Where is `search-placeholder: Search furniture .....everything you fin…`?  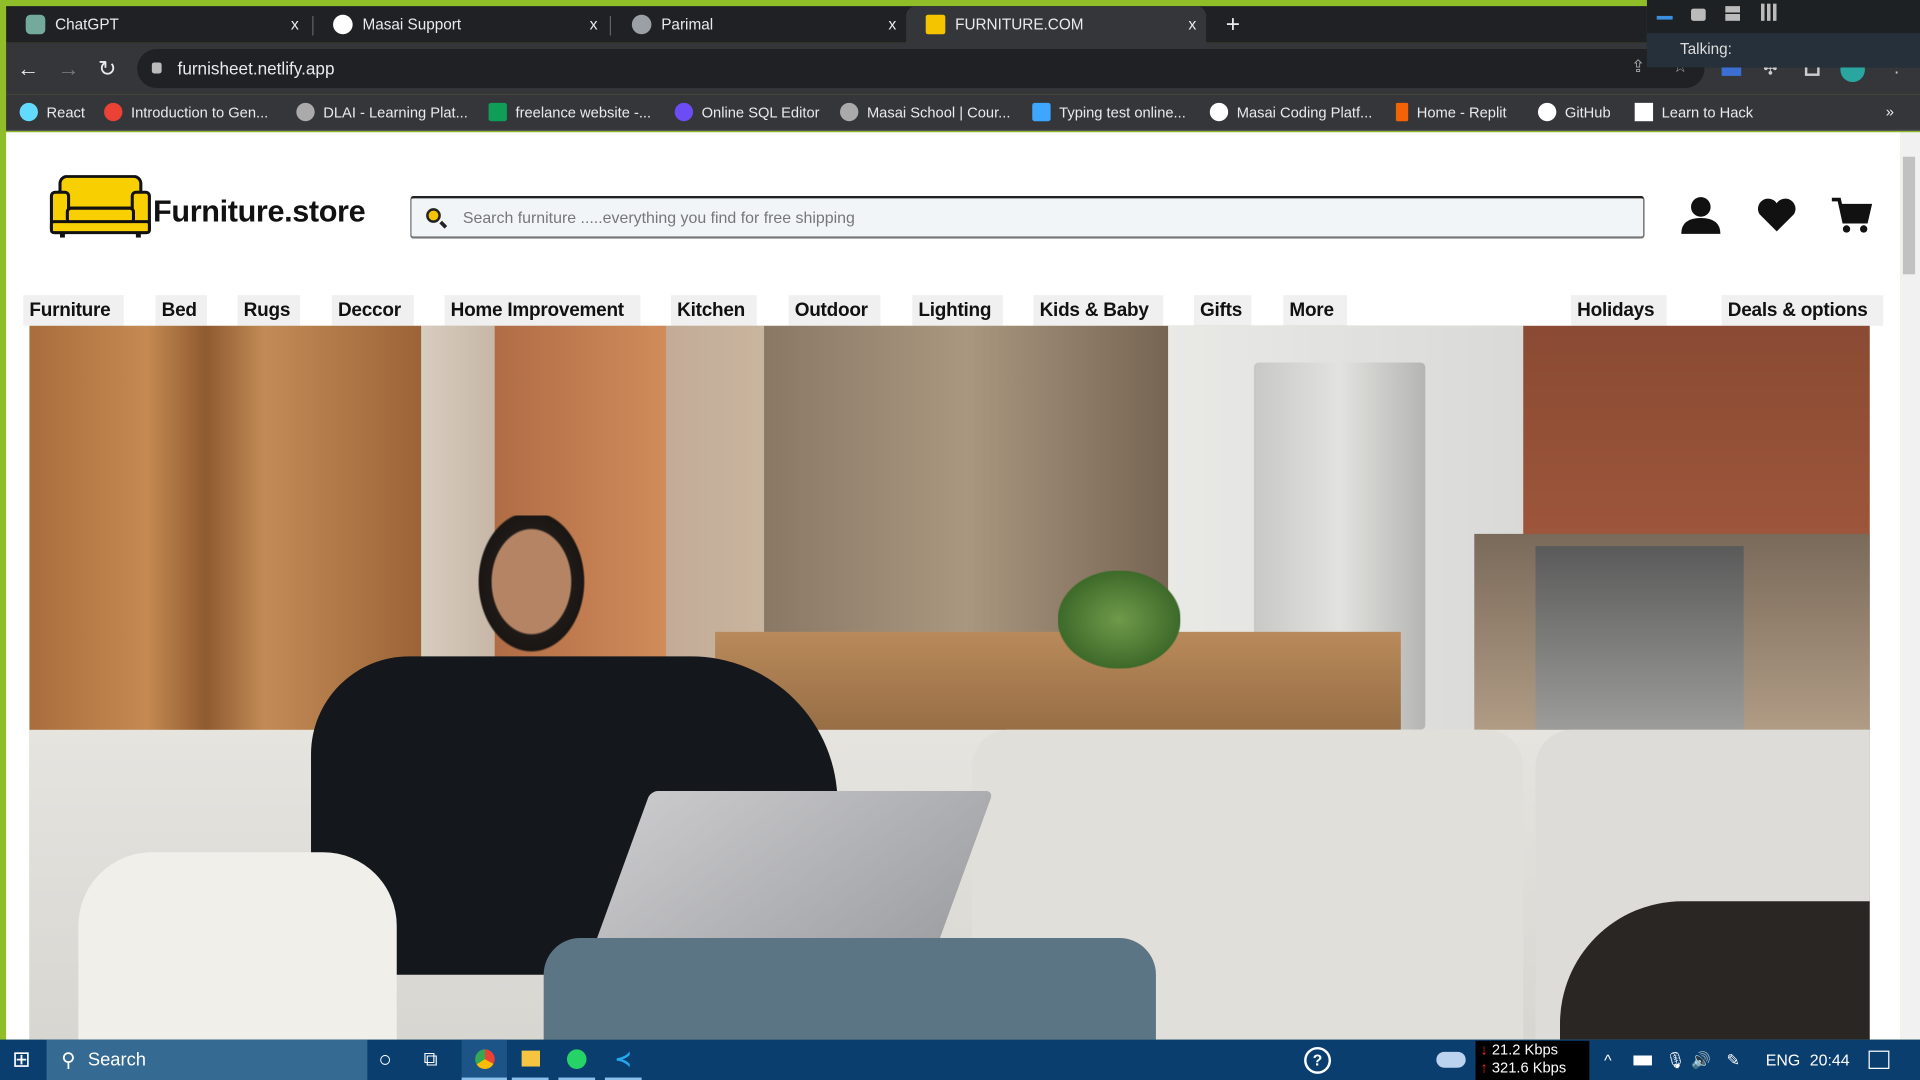 search-placeholder: Search furniture .....everything you fin… is located at coordinates (658, 217).